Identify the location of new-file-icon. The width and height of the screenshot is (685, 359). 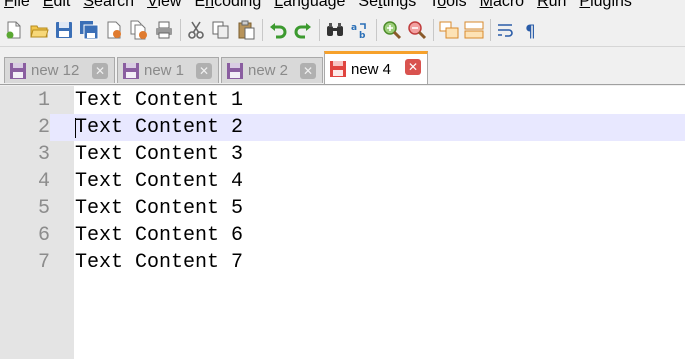
(14, 30).